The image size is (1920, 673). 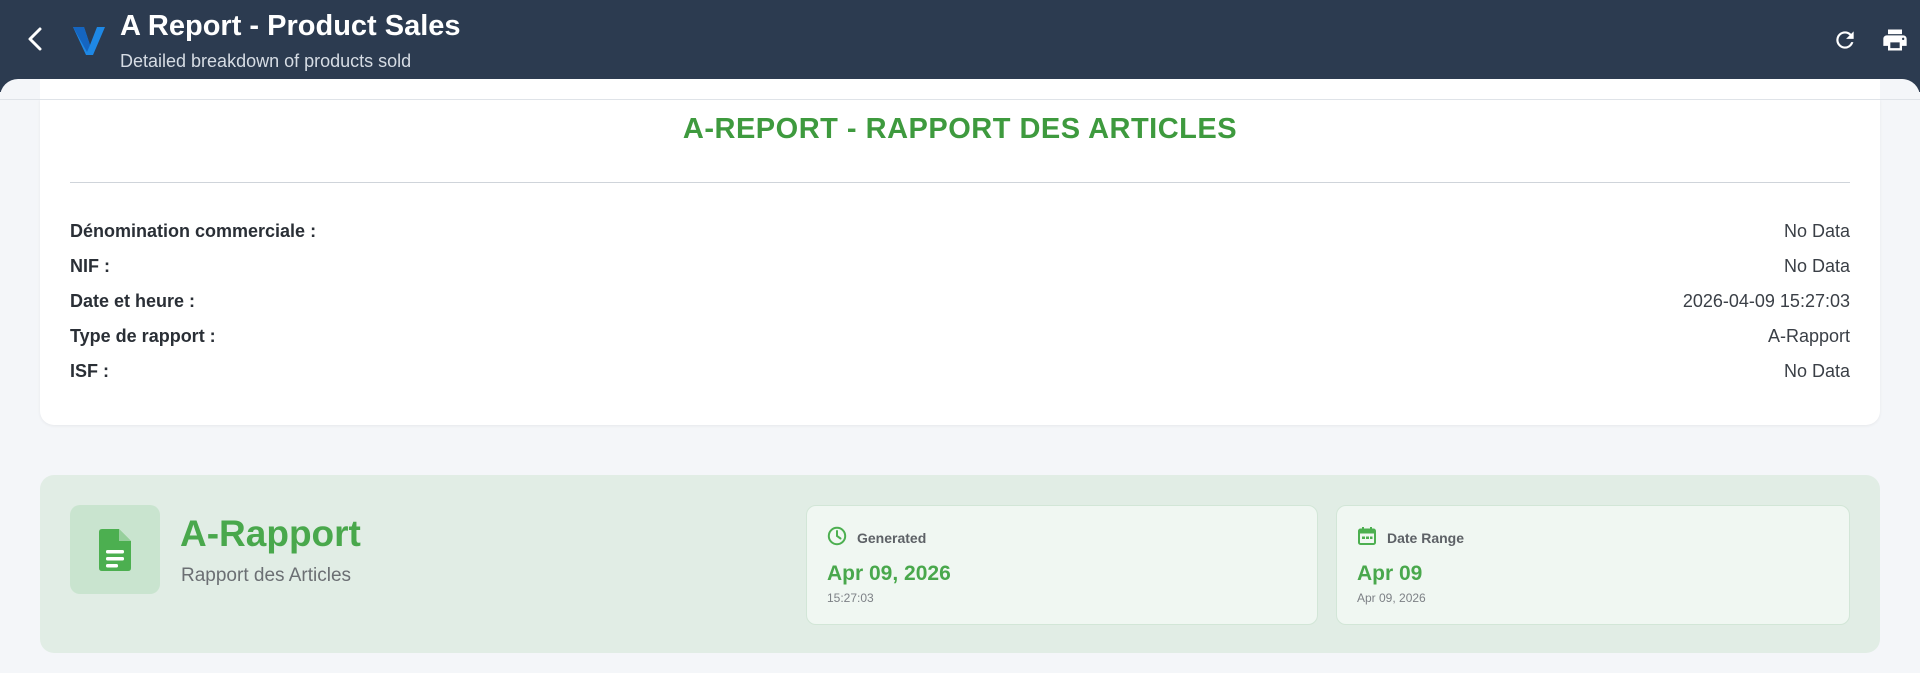 I want to click on clock-icon, so click(x=837, y=536).